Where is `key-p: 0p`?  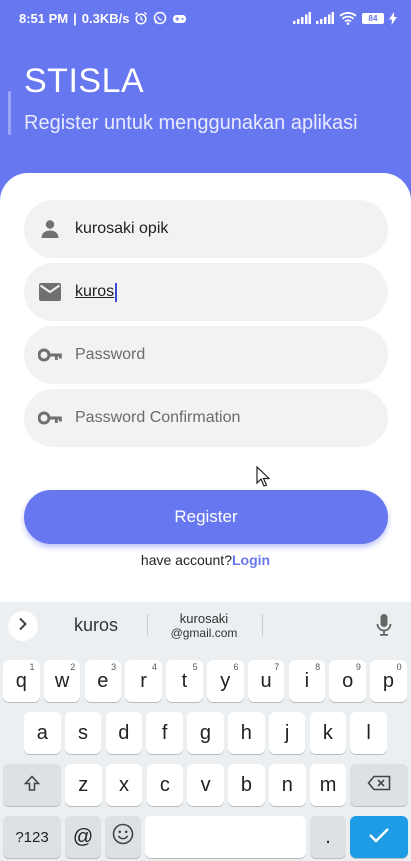 key-p: 0p is located at coordinates (388, 681).